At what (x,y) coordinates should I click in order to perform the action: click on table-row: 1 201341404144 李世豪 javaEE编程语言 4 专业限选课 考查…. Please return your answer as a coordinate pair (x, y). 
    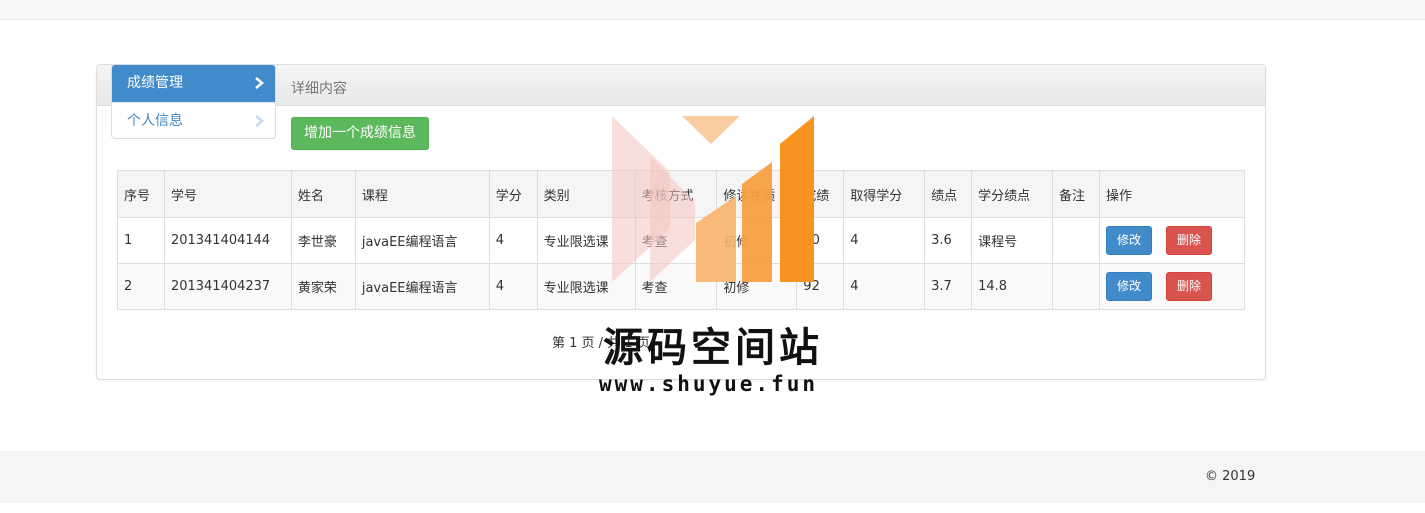
    Looking at the image, I should click on (681, 240).